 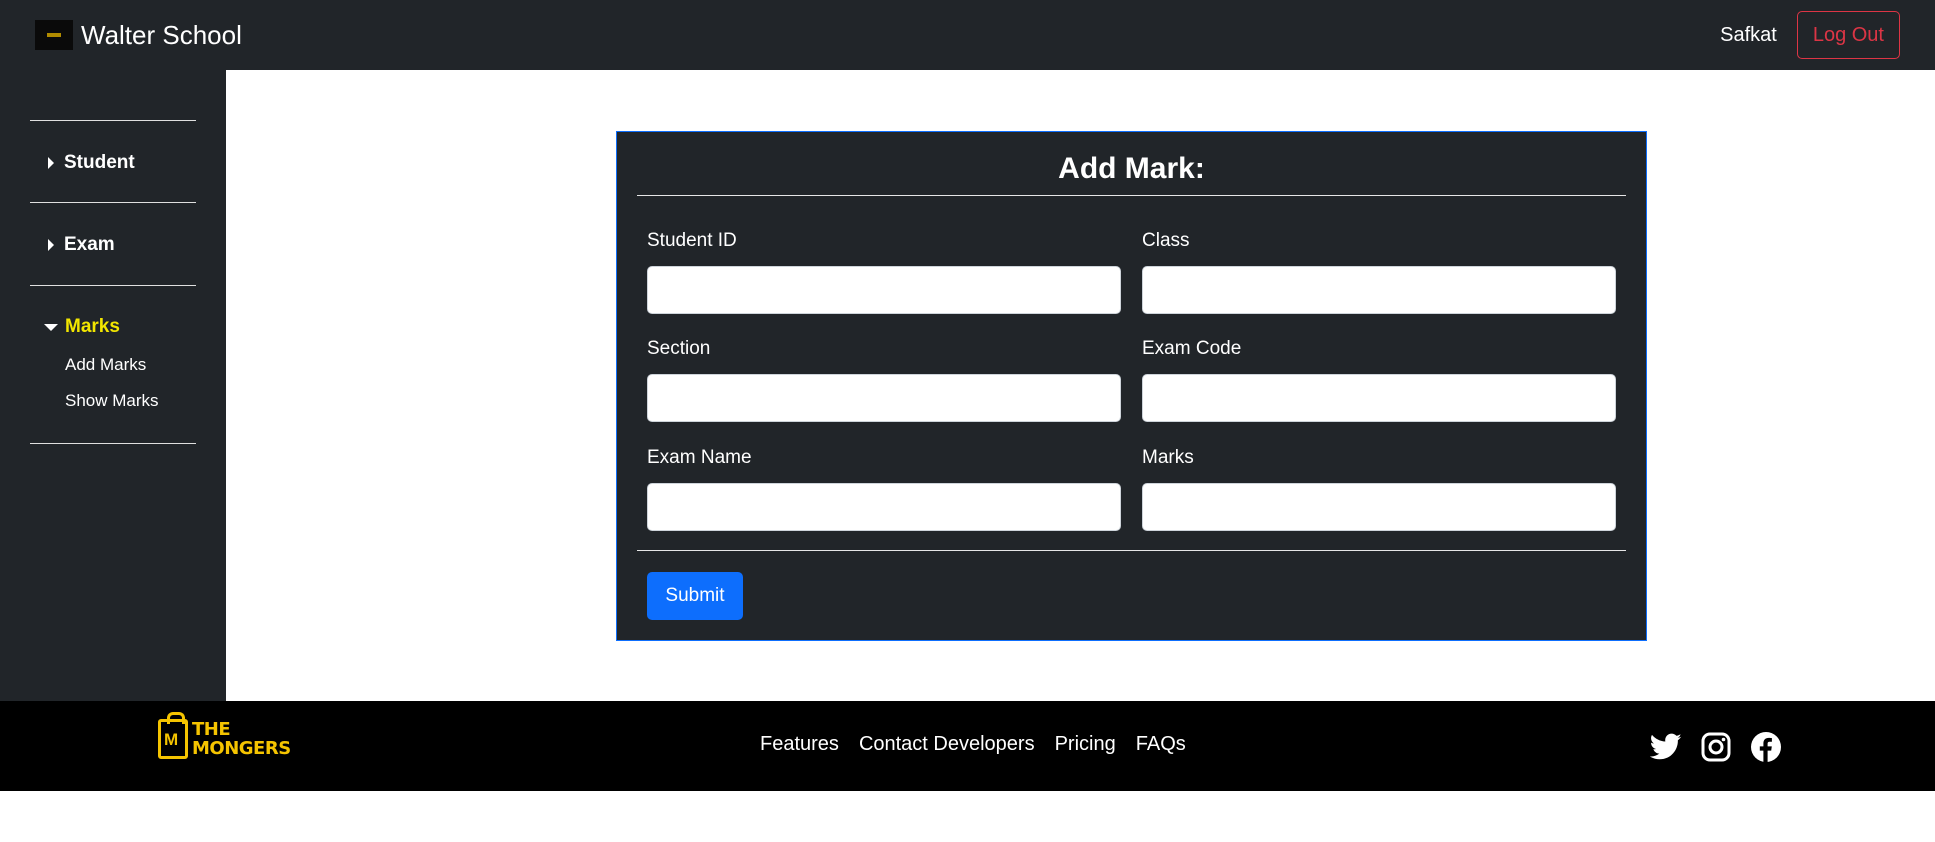 I want to click on logo-text-line2: MONGERS, so click(x=241, y=748).